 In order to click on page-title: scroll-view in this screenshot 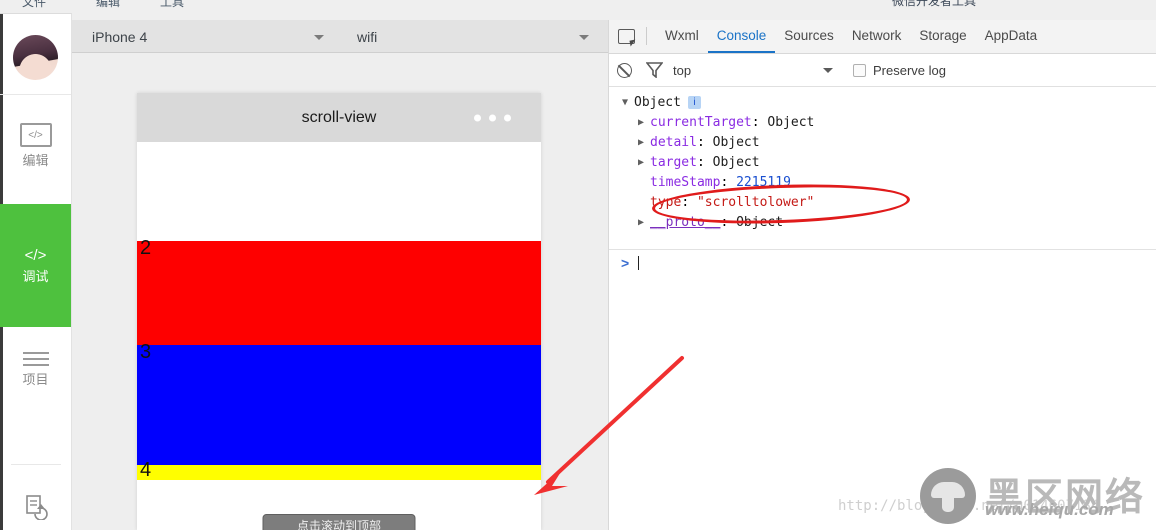, I will do `click(339, 117)`.